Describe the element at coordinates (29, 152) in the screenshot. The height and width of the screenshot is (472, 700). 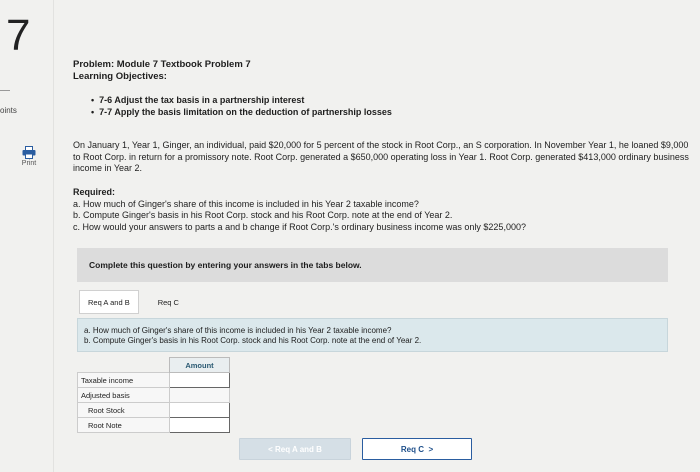
I see `printer-icon` at that location.